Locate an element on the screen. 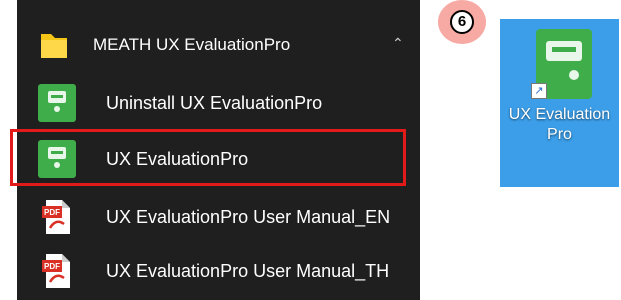  folder-icon is located at coordinates (54, 45).